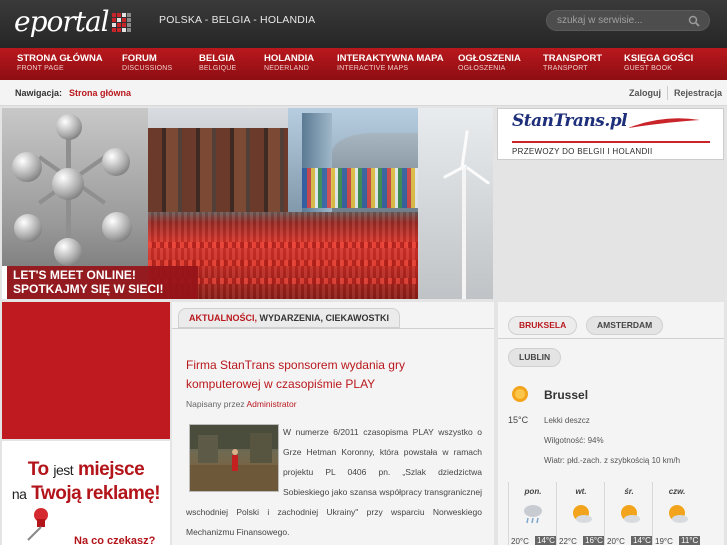  Describe the element at coordinates (611, 142) in the screenshot. I see `stantrans-underline` at that location.